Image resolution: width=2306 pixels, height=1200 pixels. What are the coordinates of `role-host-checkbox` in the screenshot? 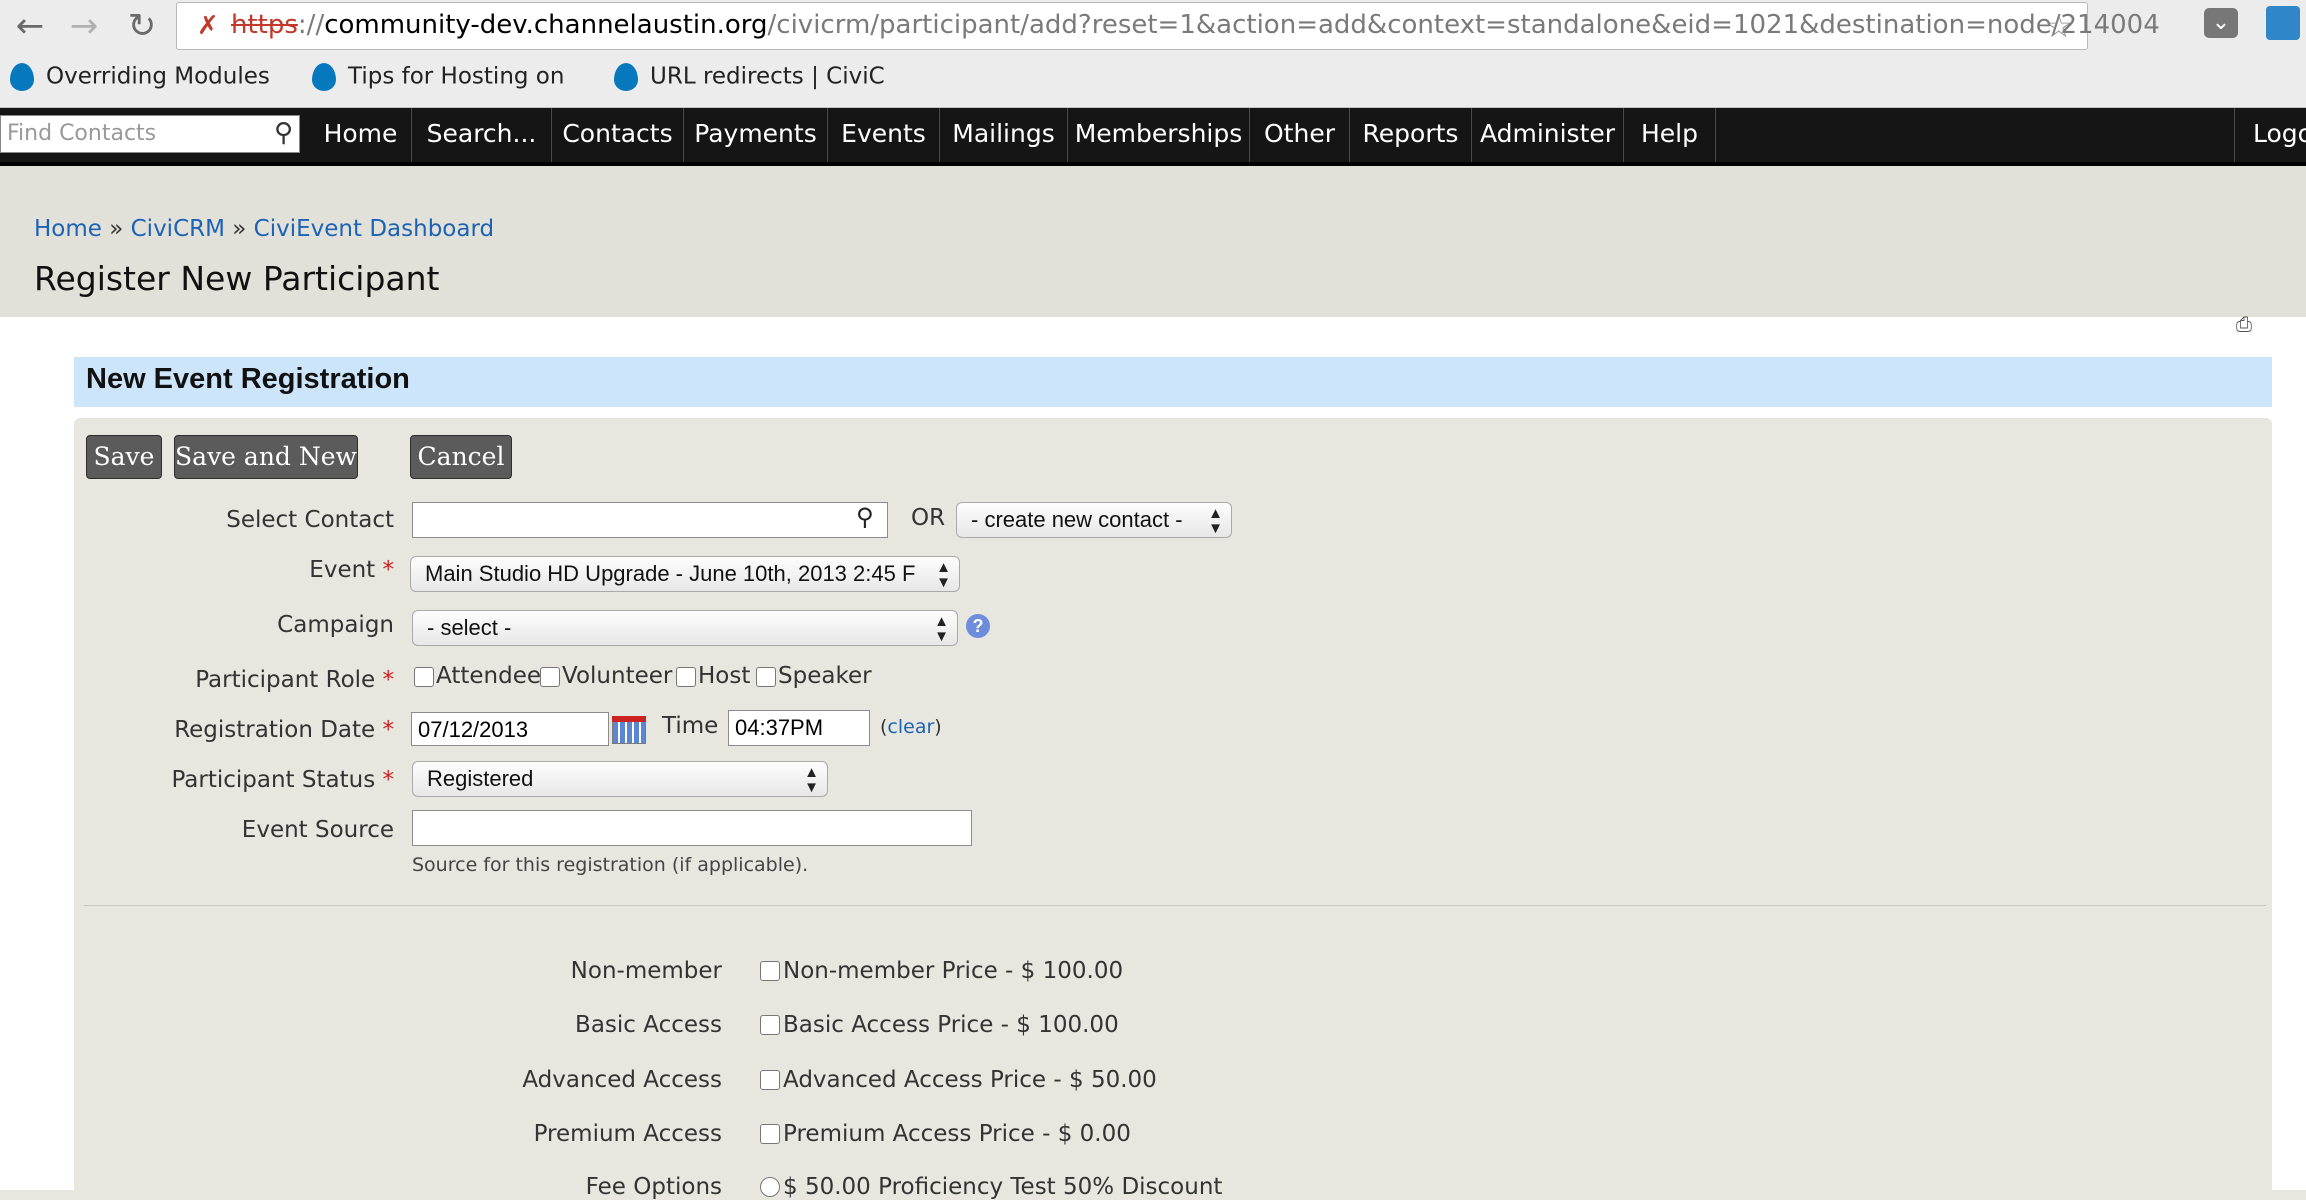 It's located at (686, 677).